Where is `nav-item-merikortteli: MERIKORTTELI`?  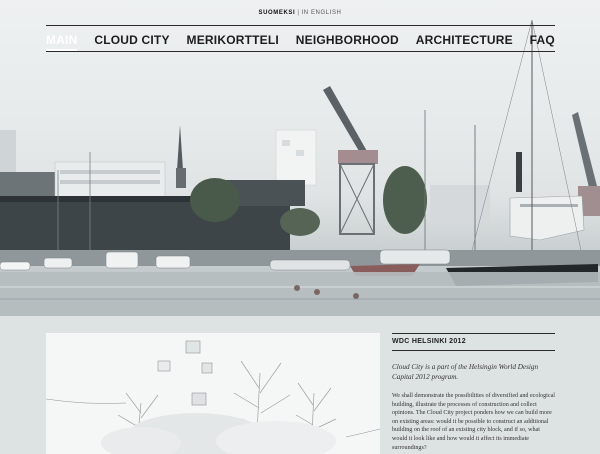 nav-item-merikortteli: MERIKORTTELI is located at coordinates (233, 40).